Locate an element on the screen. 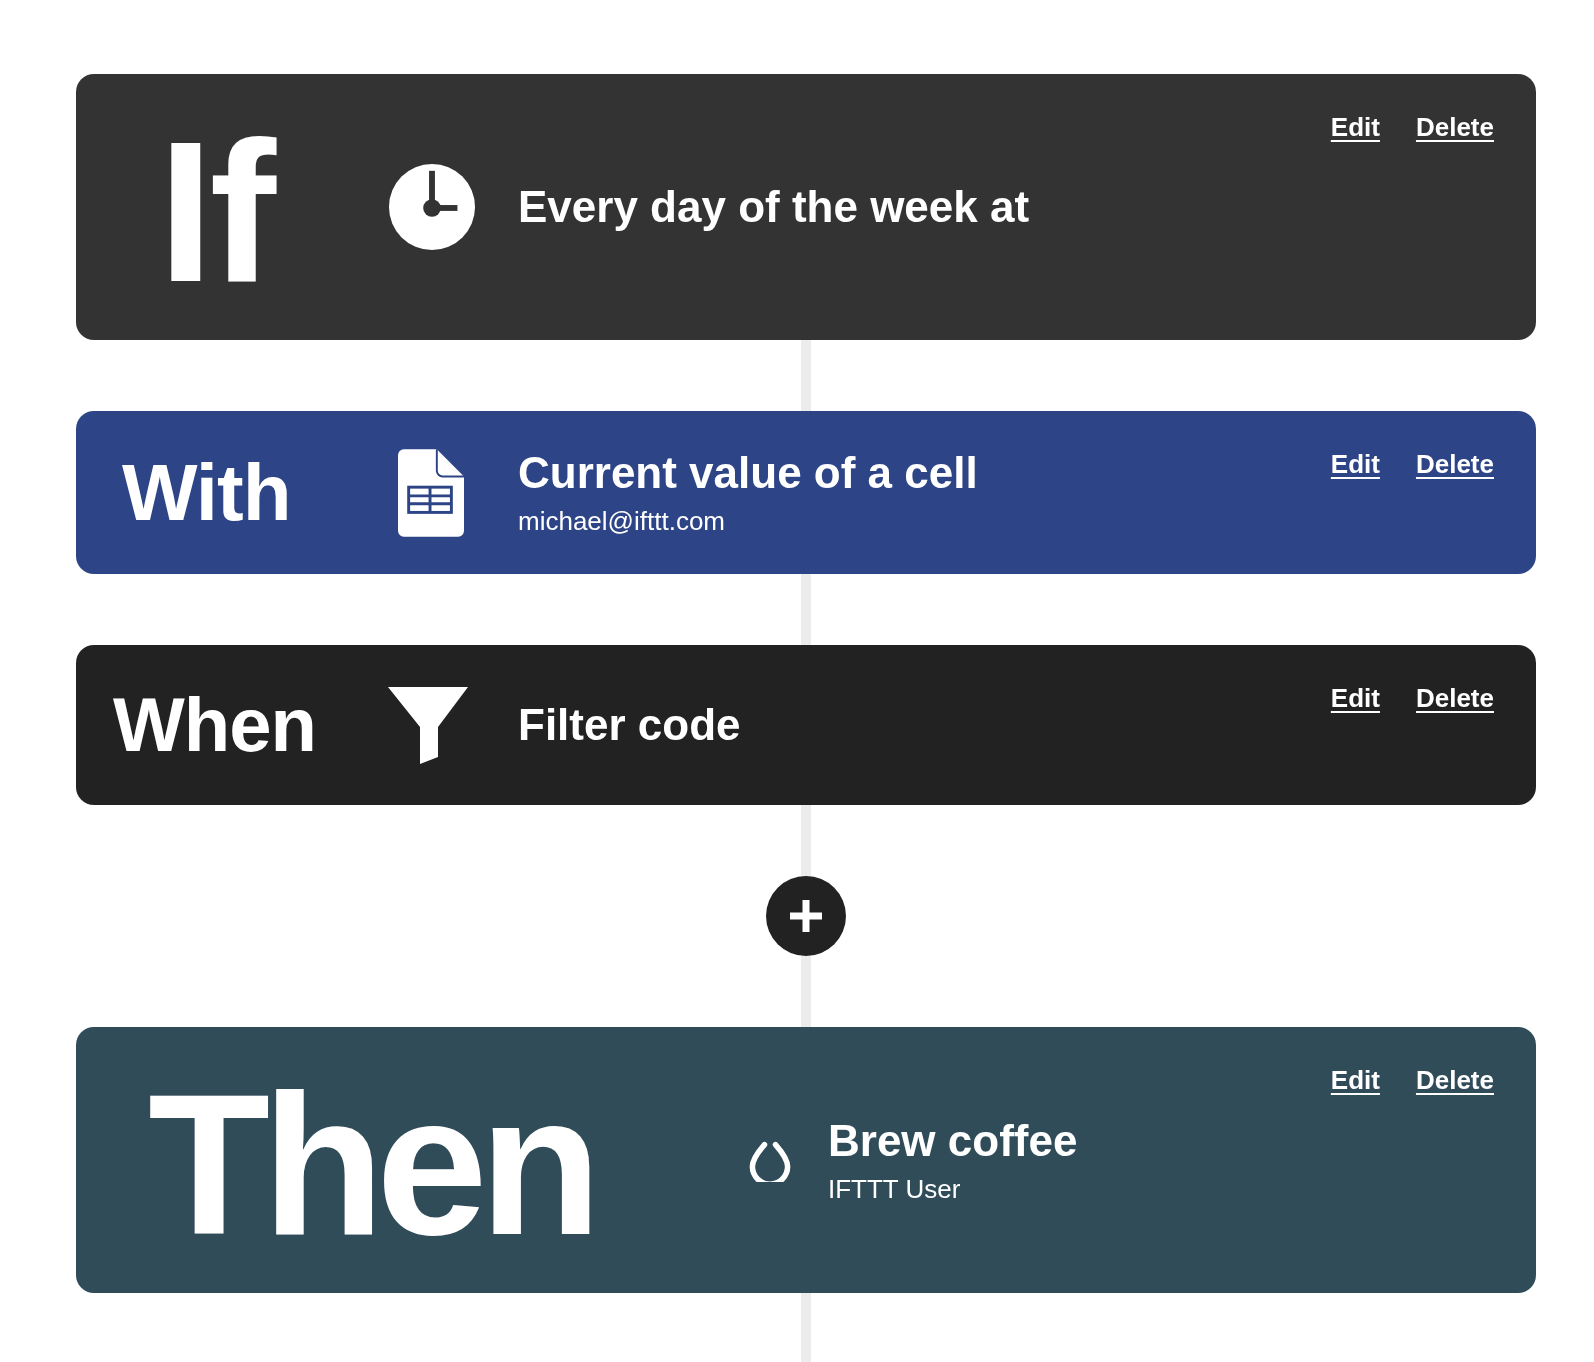 This screenshot has height=1362, width=1594. spreadsheet-icon is located at coordinates (431, 492).